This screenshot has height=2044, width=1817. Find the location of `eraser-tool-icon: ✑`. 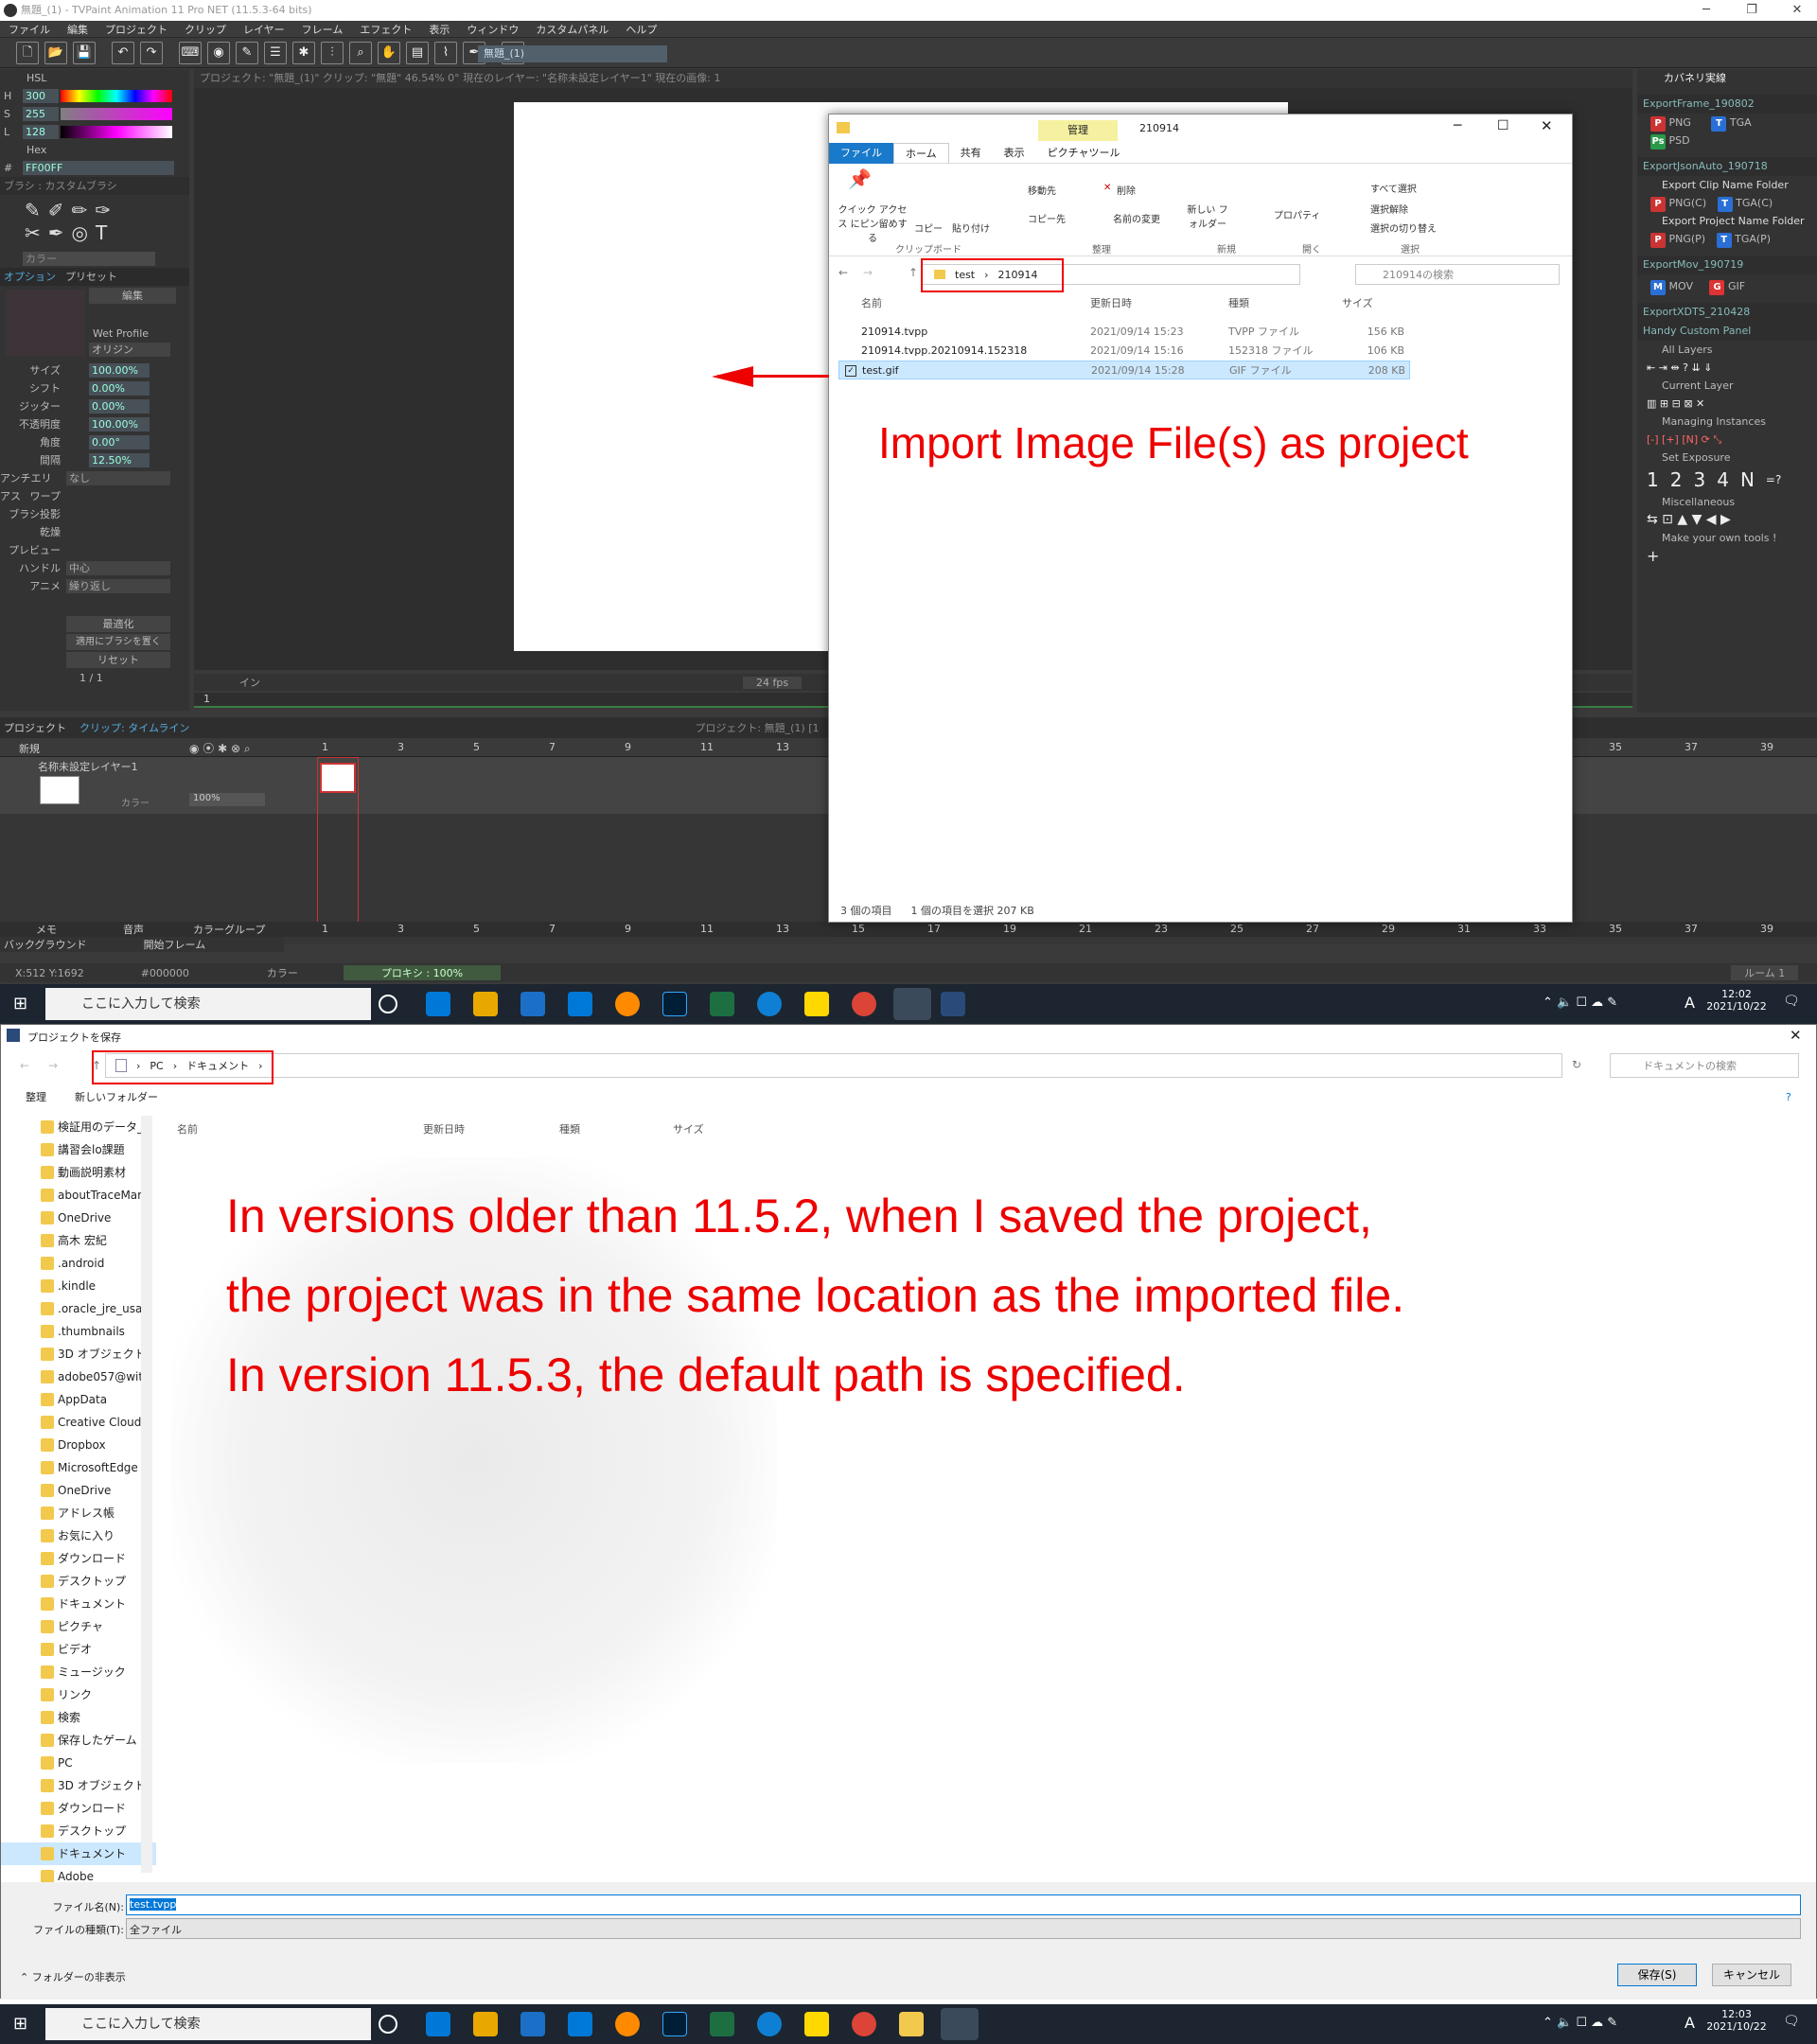

eraser-tool-icon: ✑ is located at coordinates (106, 210).